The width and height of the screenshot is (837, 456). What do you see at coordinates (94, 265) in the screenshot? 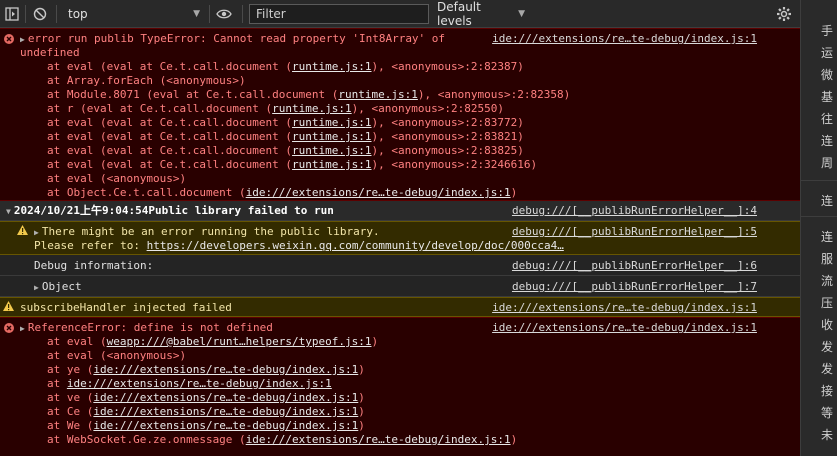
I see `info-text: Debug information:` at bounding box center [94, 265].